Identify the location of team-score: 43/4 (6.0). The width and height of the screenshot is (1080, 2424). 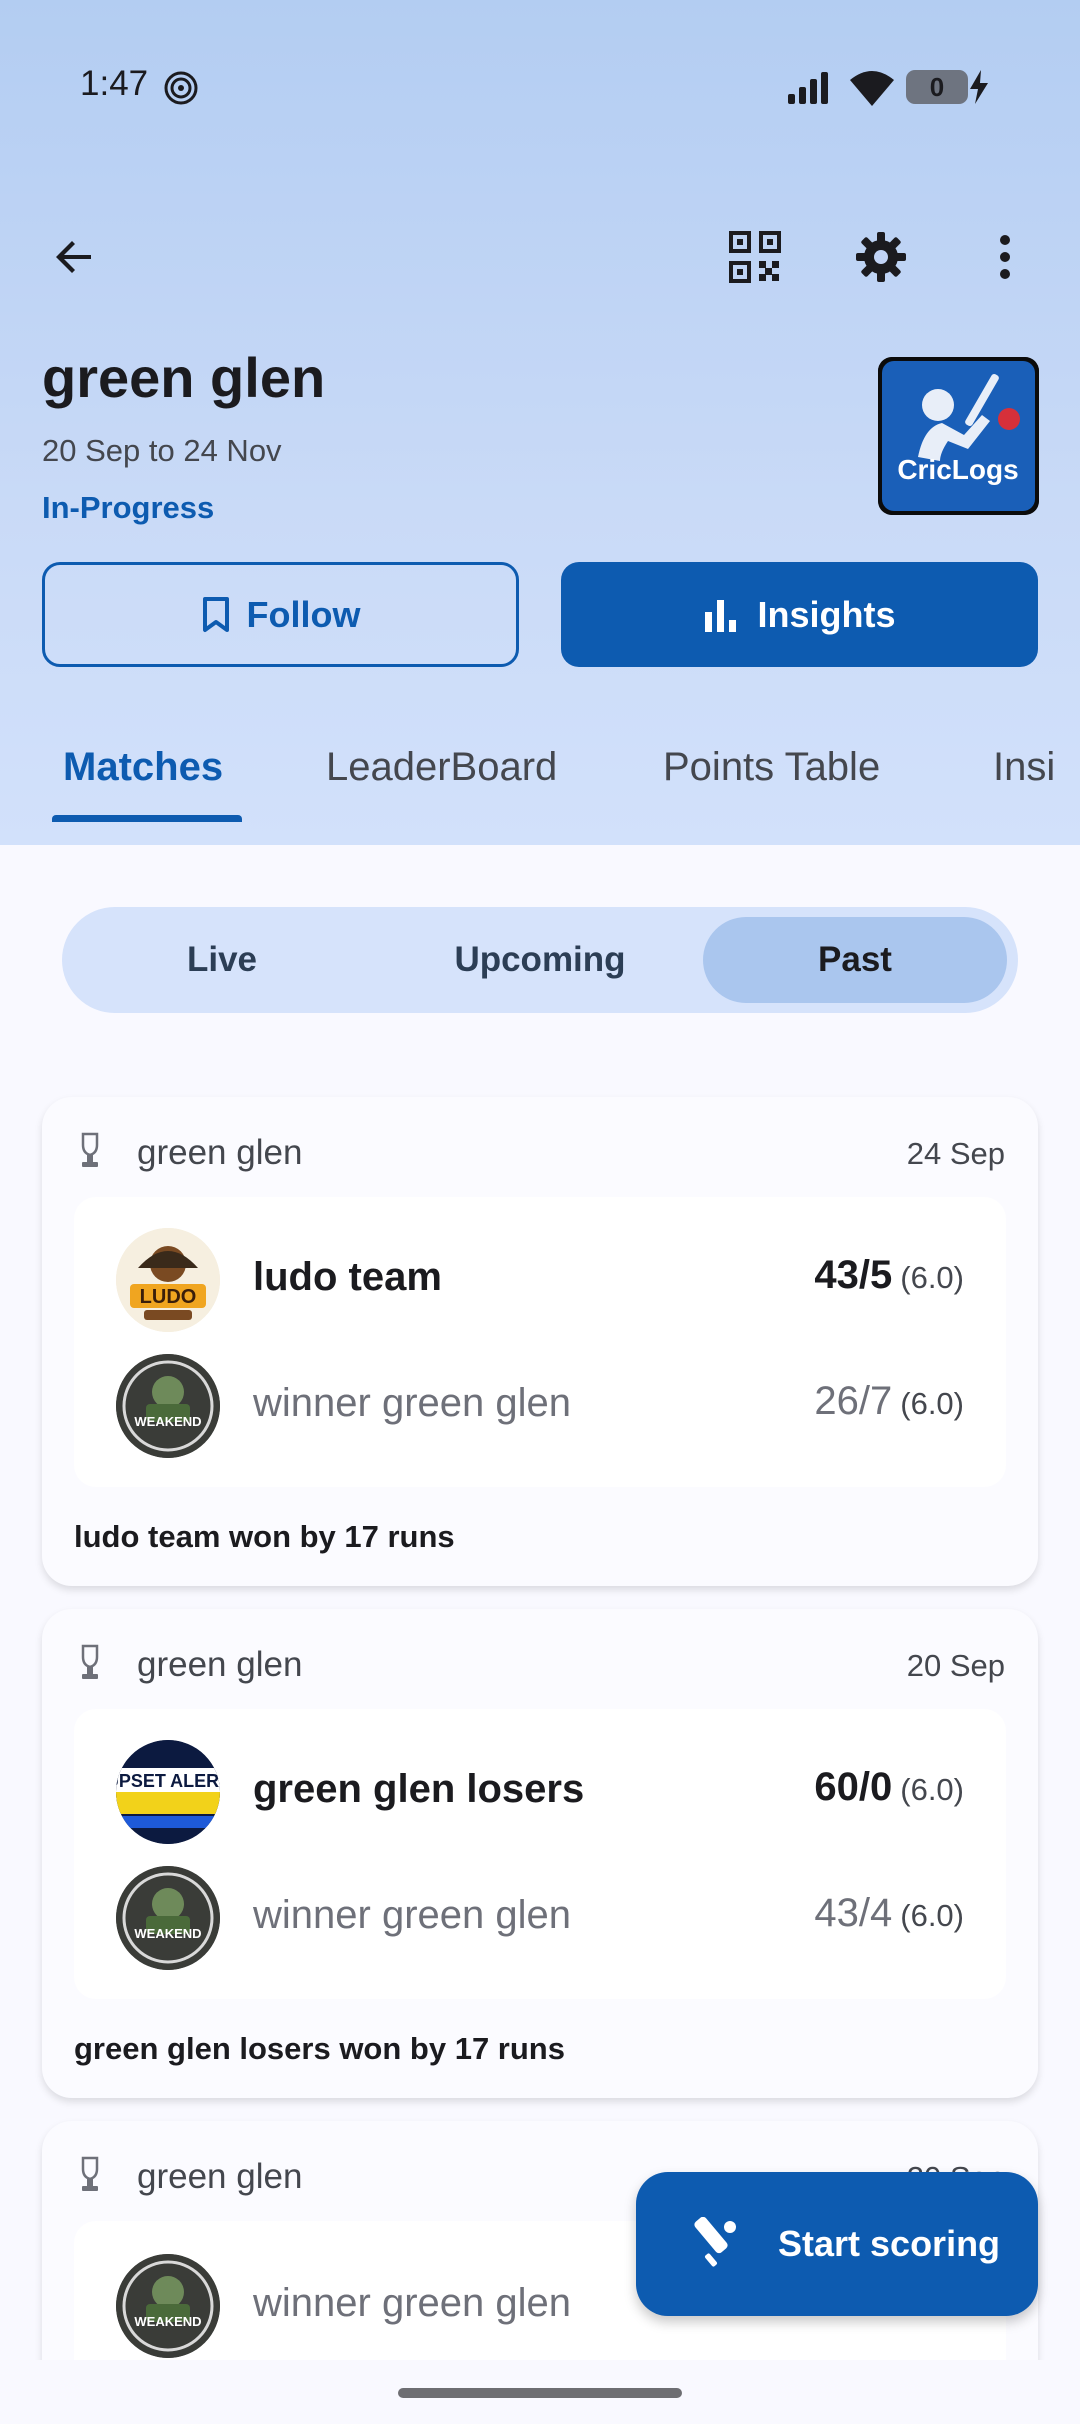
(889, 1913).